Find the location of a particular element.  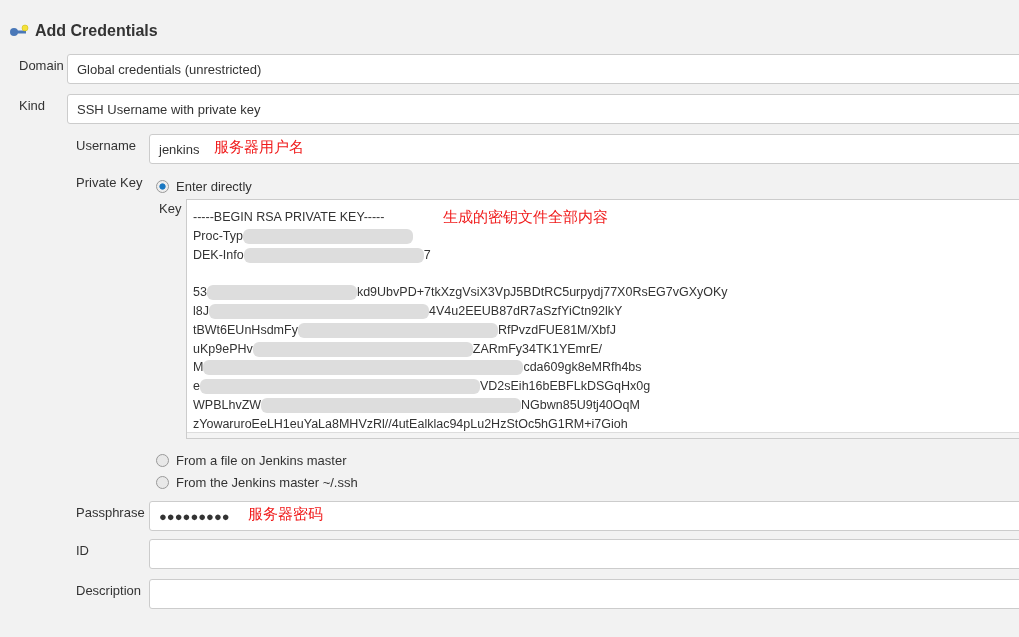

key-text: l8J is located at coordinates (201, 311).